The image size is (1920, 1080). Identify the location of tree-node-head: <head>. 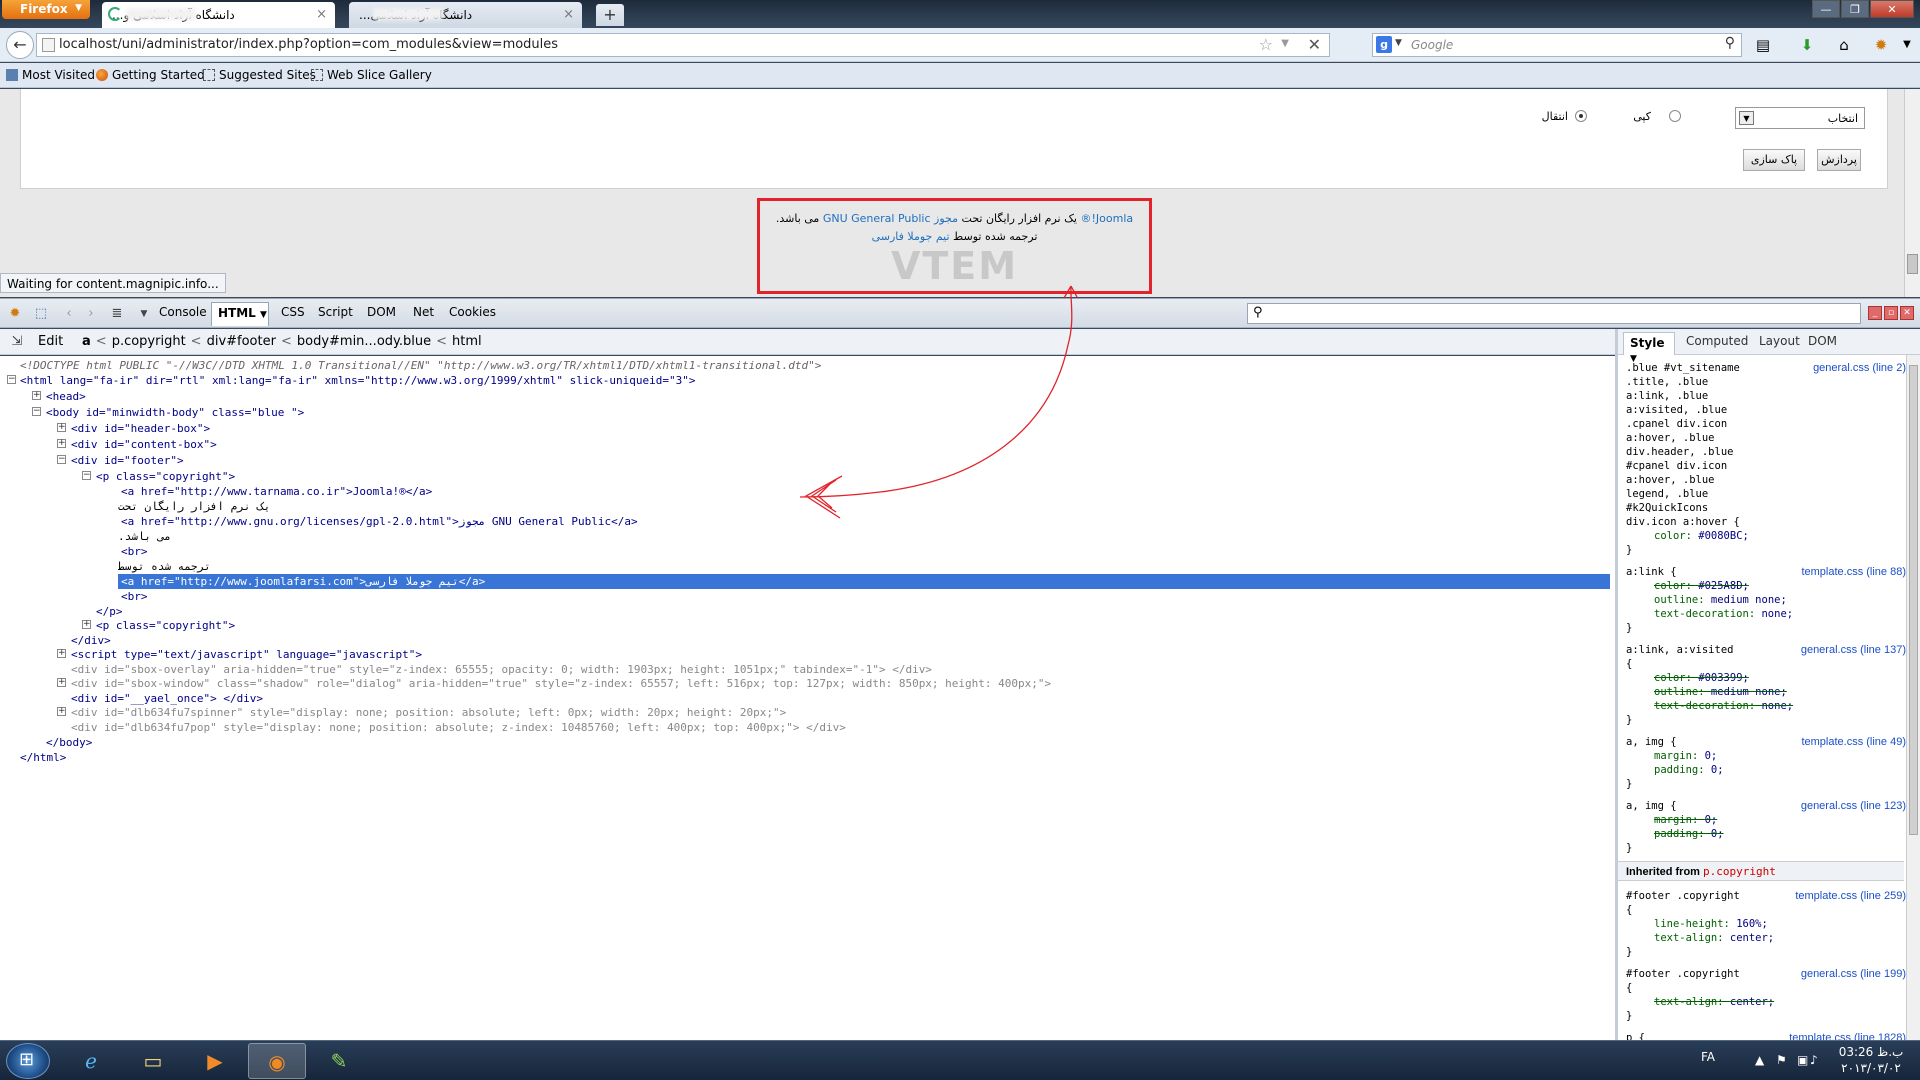
(66, 396).